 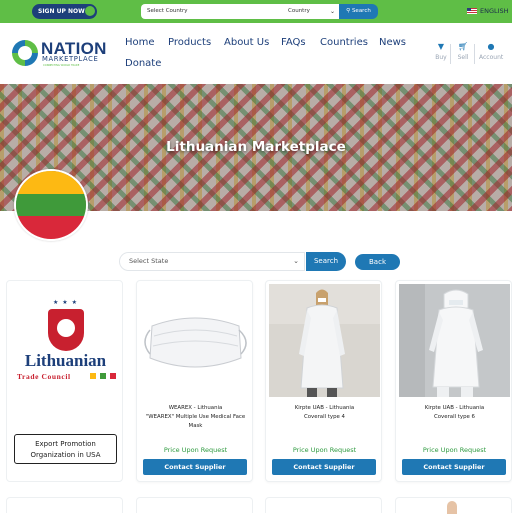 I want to click on face-mask-image, so click(x=195, y=340).